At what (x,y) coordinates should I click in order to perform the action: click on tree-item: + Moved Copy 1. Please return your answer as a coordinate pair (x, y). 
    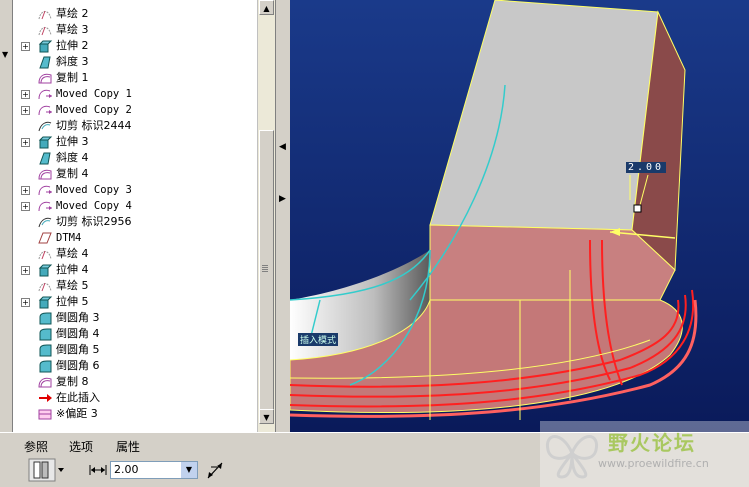
    Looking at the image, I should click on (135, 94).